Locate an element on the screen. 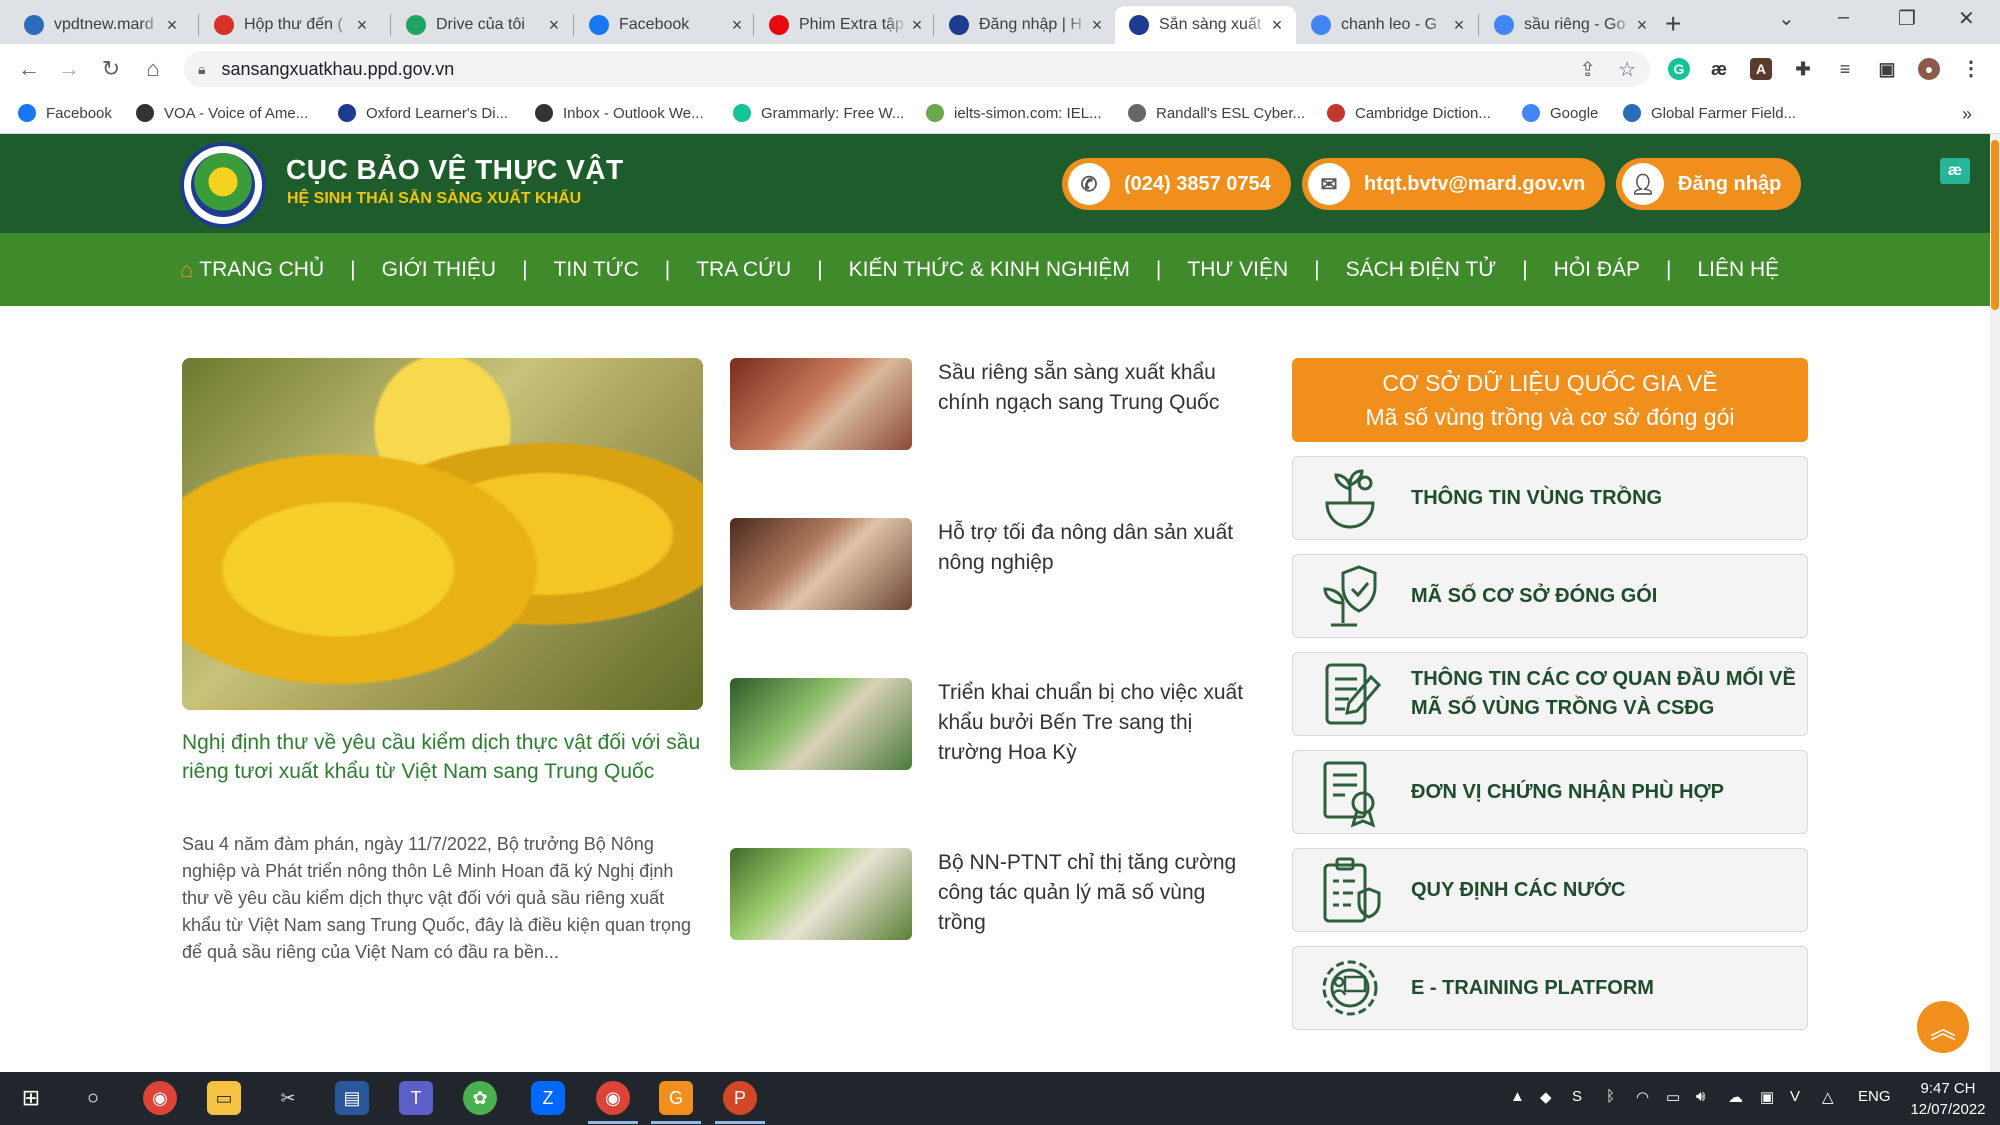 This screenshot has width=2000, height=1125. new-tab-button: + is located at coordinates (1673, 24).